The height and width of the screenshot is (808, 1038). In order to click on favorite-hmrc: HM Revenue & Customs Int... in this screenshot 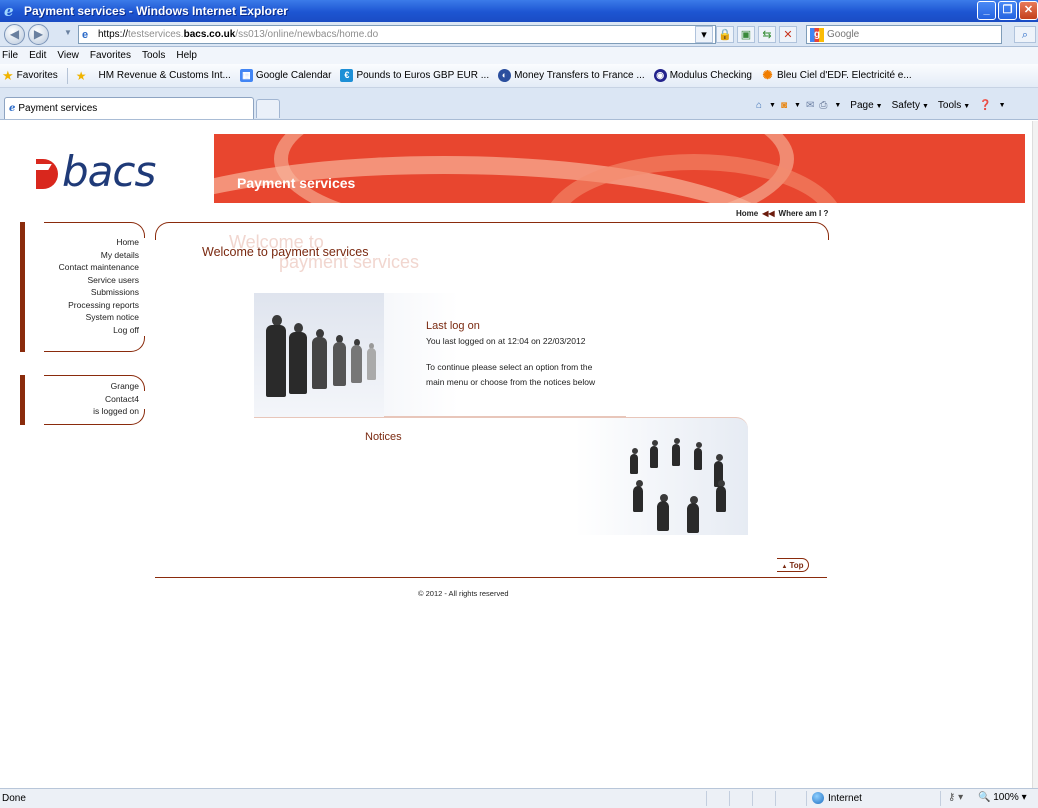, I will do `click(165, 75)`.